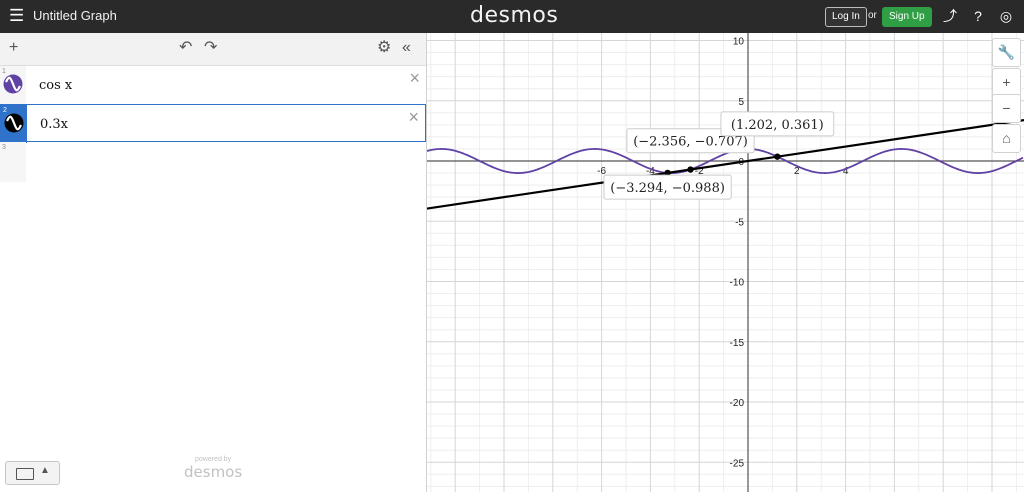 The width and height of the screenshot is (1024, 492). What do you see at coordinates (406, 48) in the screenshot?
I see `collapse-icon: «` at bounding box center [406, 48].